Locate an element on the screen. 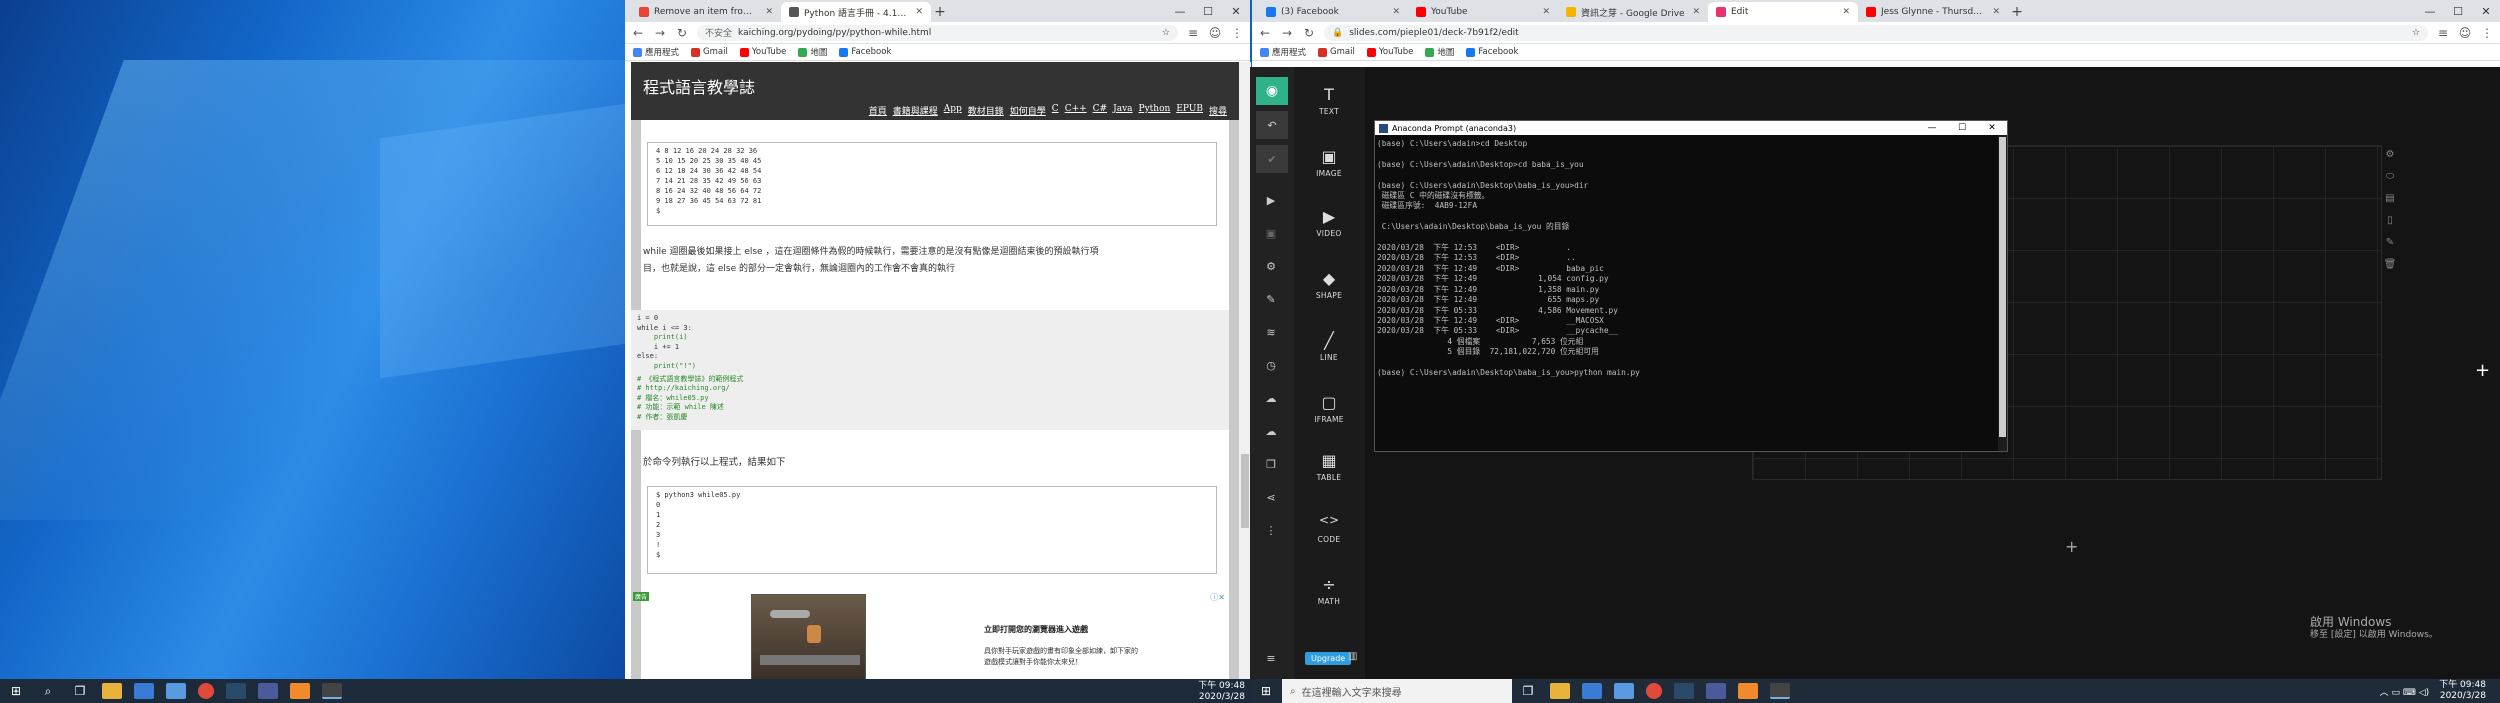 This screenshot has height=703, width=2500. tool-iframe: ▢ IFRAME is located at coordinates (1329, 408).